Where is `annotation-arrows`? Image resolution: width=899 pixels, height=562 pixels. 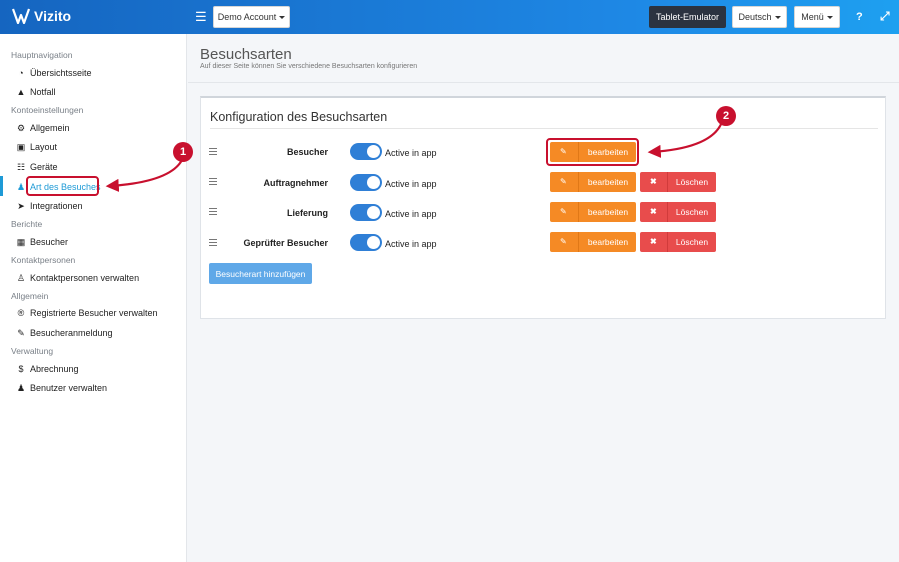 annotation-arrows is located at coordinates (414, 156).